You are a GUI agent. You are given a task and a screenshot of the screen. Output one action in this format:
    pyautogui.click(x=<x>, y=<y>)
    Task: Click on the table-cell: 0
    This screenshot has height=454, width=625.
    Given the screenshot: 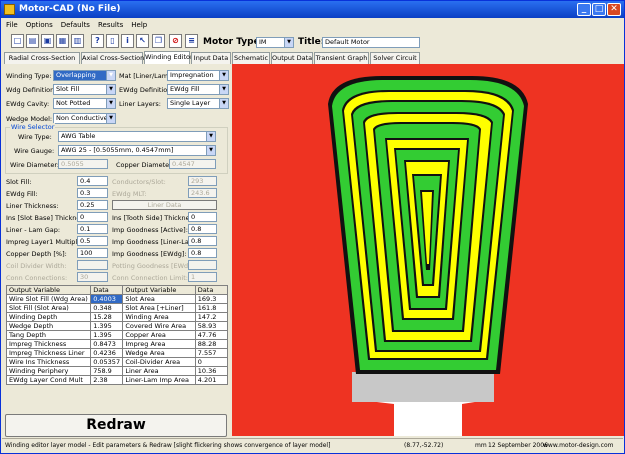 What is the action you would take?
    pyautogui.click(x=211, y=362)
    